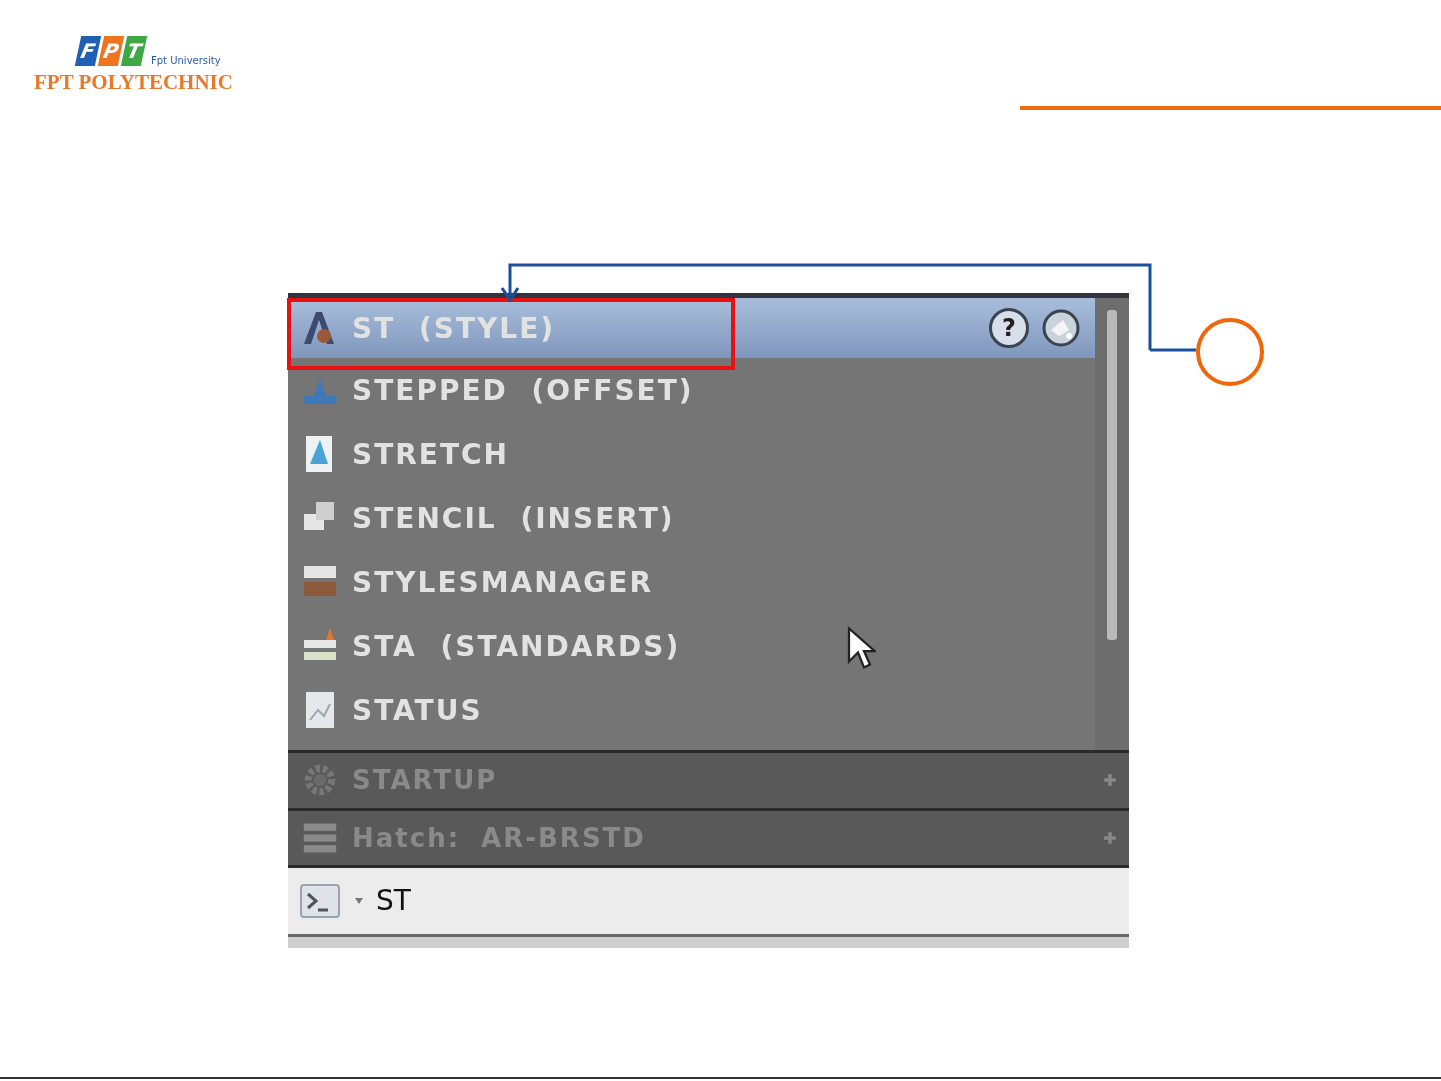 Image resolution: width=1441 pixels, height=1081 pixels. Describe the element at coordinates (691, 454) in the screenshot. I see `command-item: STRETCH` at that location.